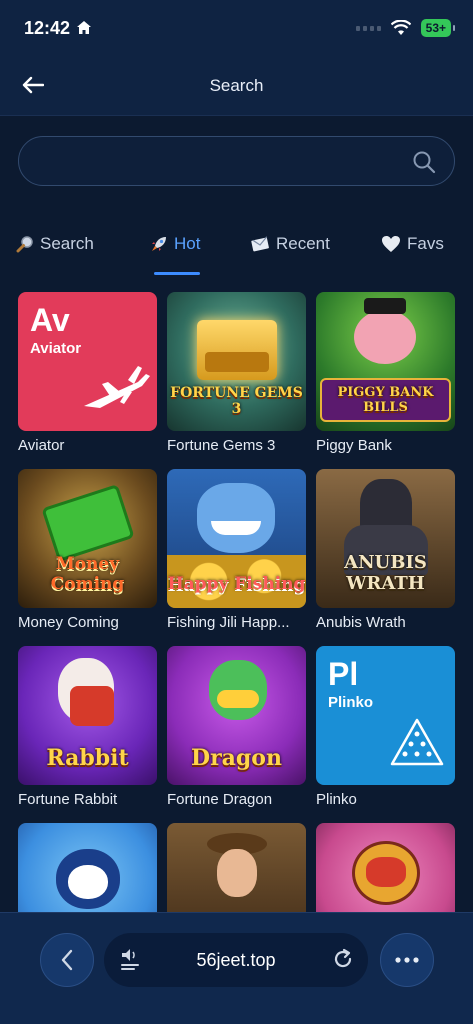 Image resolution: width=473 pixels, height=1024 pixels. What do you see at coordinates (87, 361) in the screenshot?
I see `game-thumbnail: Av Aviator` at bounding box center [87, 361].